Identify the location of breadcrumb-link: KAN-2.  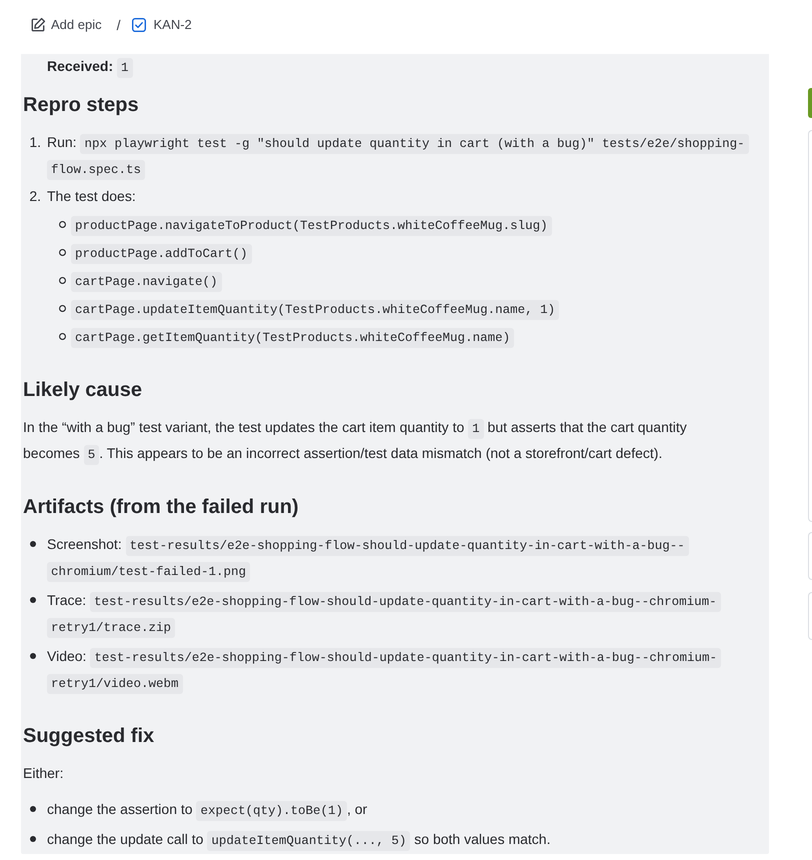
(162, 25).